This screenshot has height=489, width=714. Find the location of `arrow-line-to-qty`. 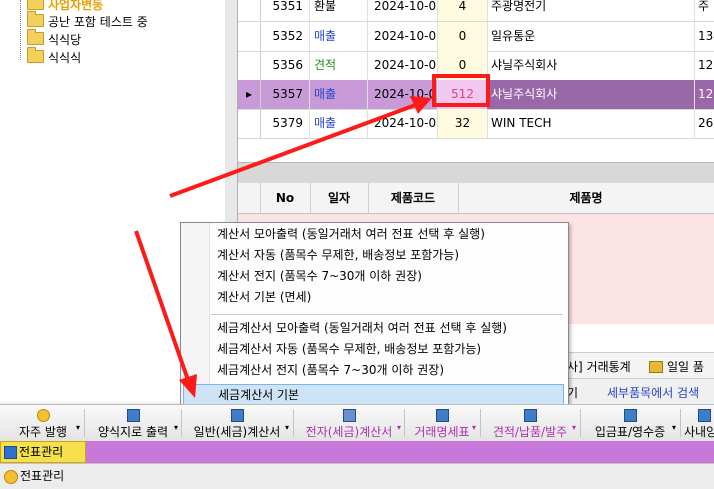

arrow-line-to-qty is located at coordinates (294, 150).